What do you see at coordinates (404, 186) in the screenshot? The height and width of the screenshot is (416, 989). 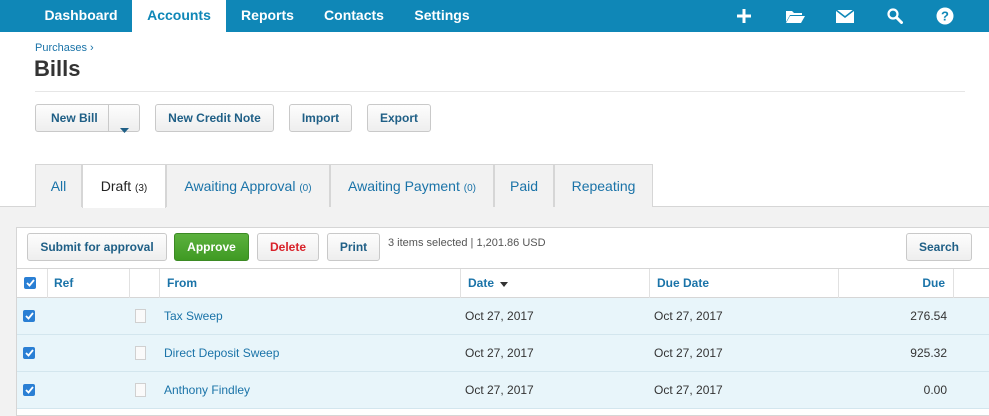 I see `tab-label: Awaiting Payment` at bounding box center [404, 186].